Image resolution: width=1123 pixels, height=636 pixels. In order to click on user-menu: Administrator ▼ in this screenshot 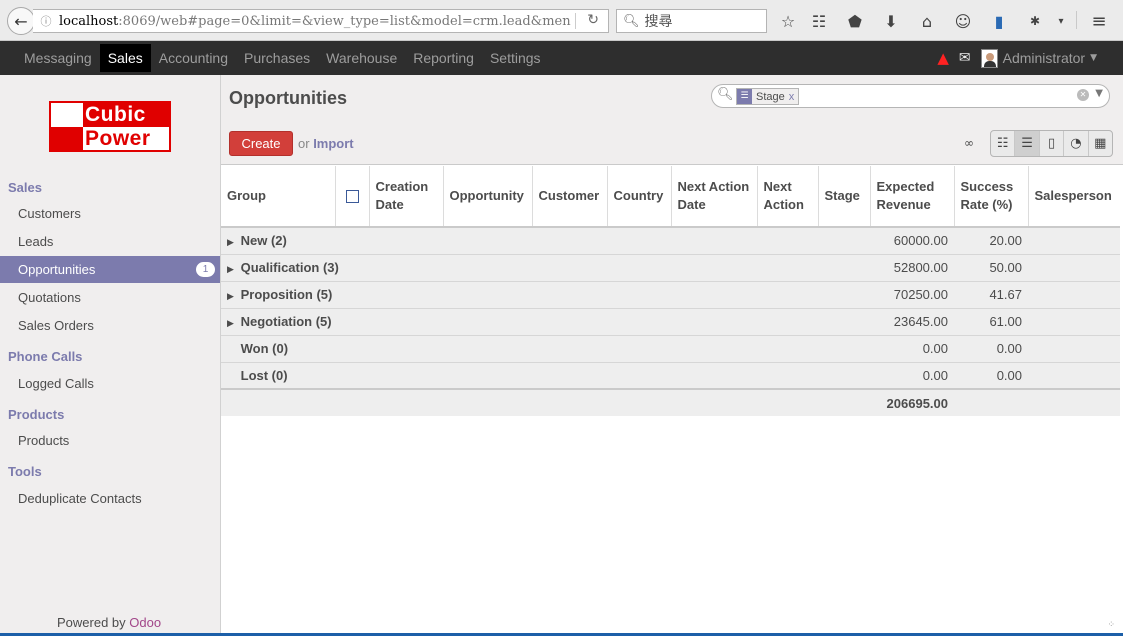, I will do `click(1038, 58)`.